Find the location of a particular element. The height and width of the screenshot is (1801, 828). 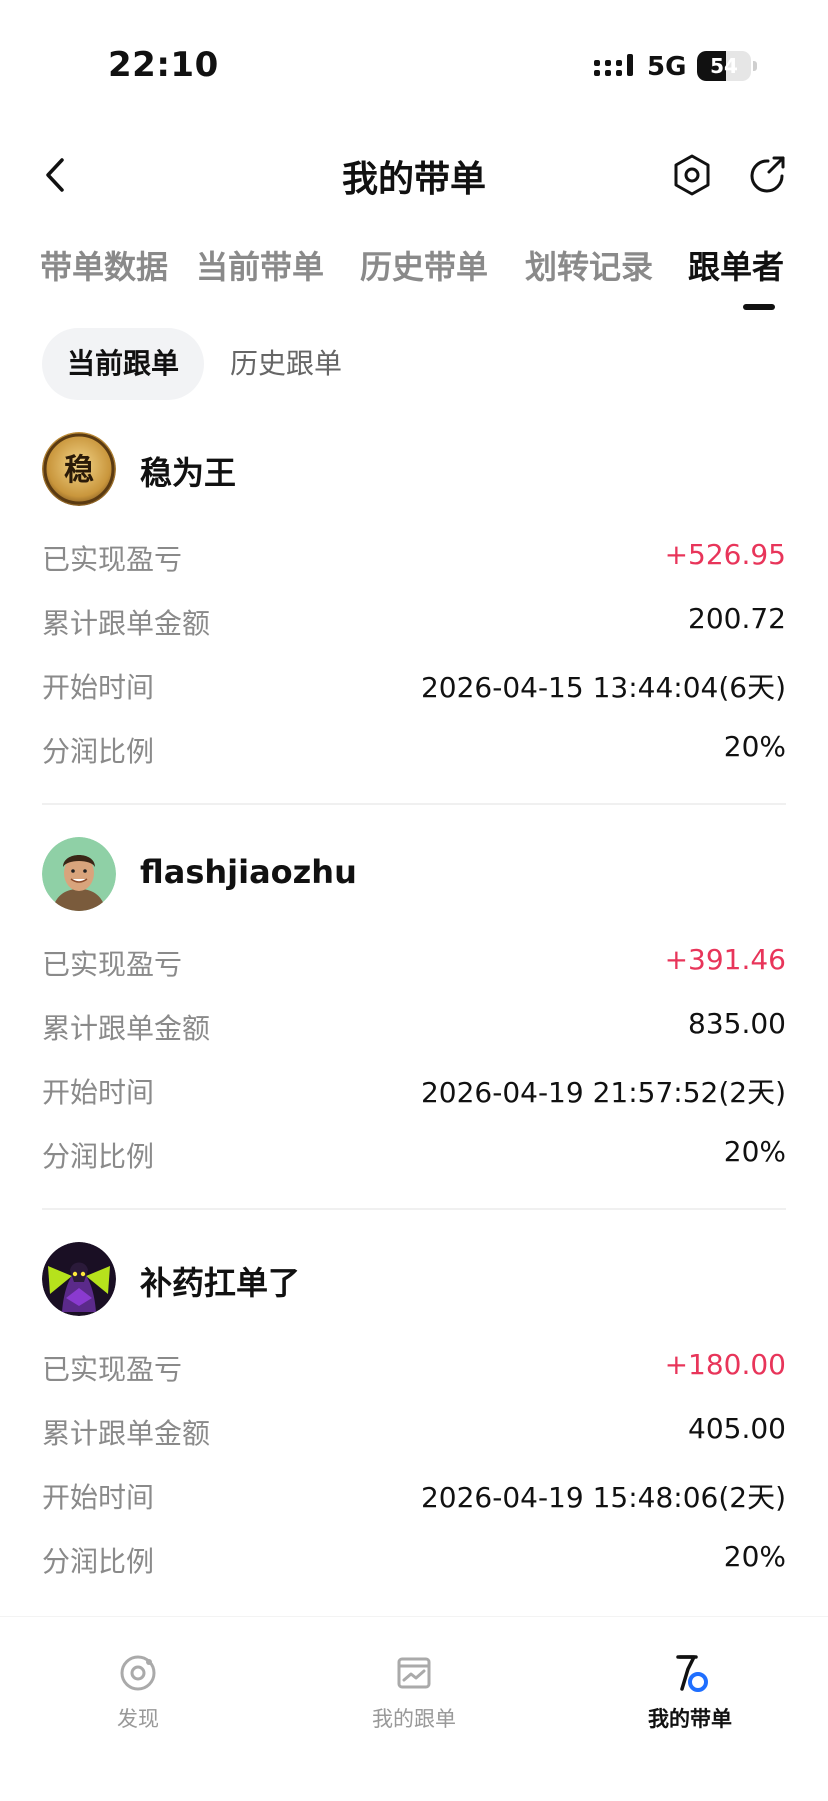

subtab-current-follow: 当前跟单 is located at coordinates (123, 364).